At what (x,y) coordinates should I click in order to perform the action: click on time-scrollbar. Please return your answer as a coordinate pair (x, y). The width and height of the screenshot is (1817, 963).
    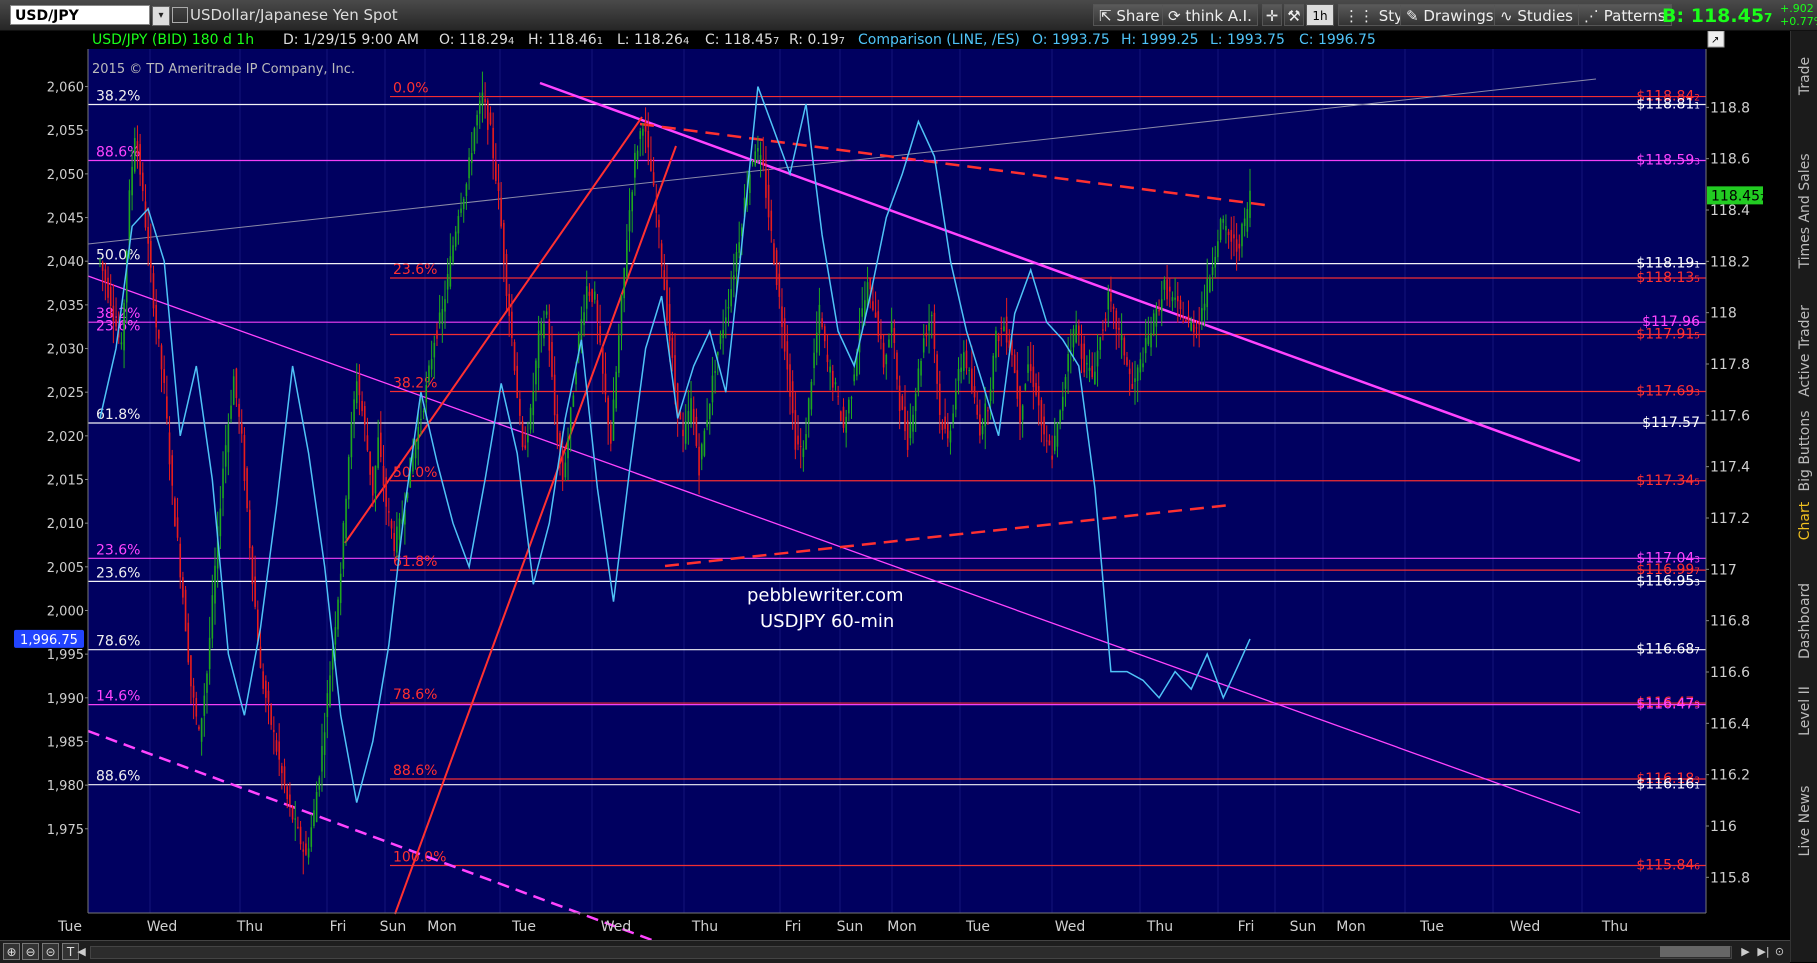
    Looking at the image, I should click on (911, 952).